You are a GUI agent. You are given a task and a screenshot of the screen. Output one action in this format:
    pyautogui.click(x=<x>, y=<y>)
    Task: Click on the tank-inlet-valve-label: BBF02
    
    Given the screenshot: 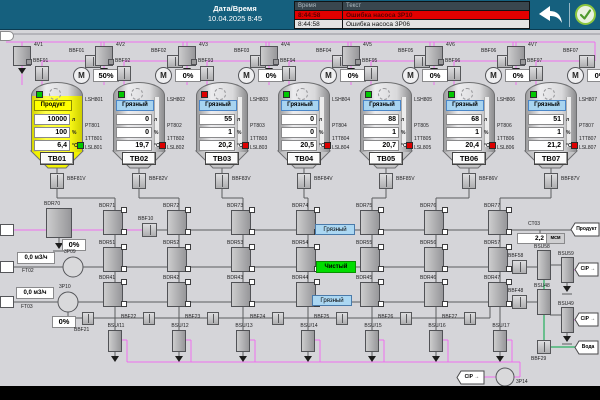 What is the action you would take?
    pyautogui.click(x=159, y=51)
    